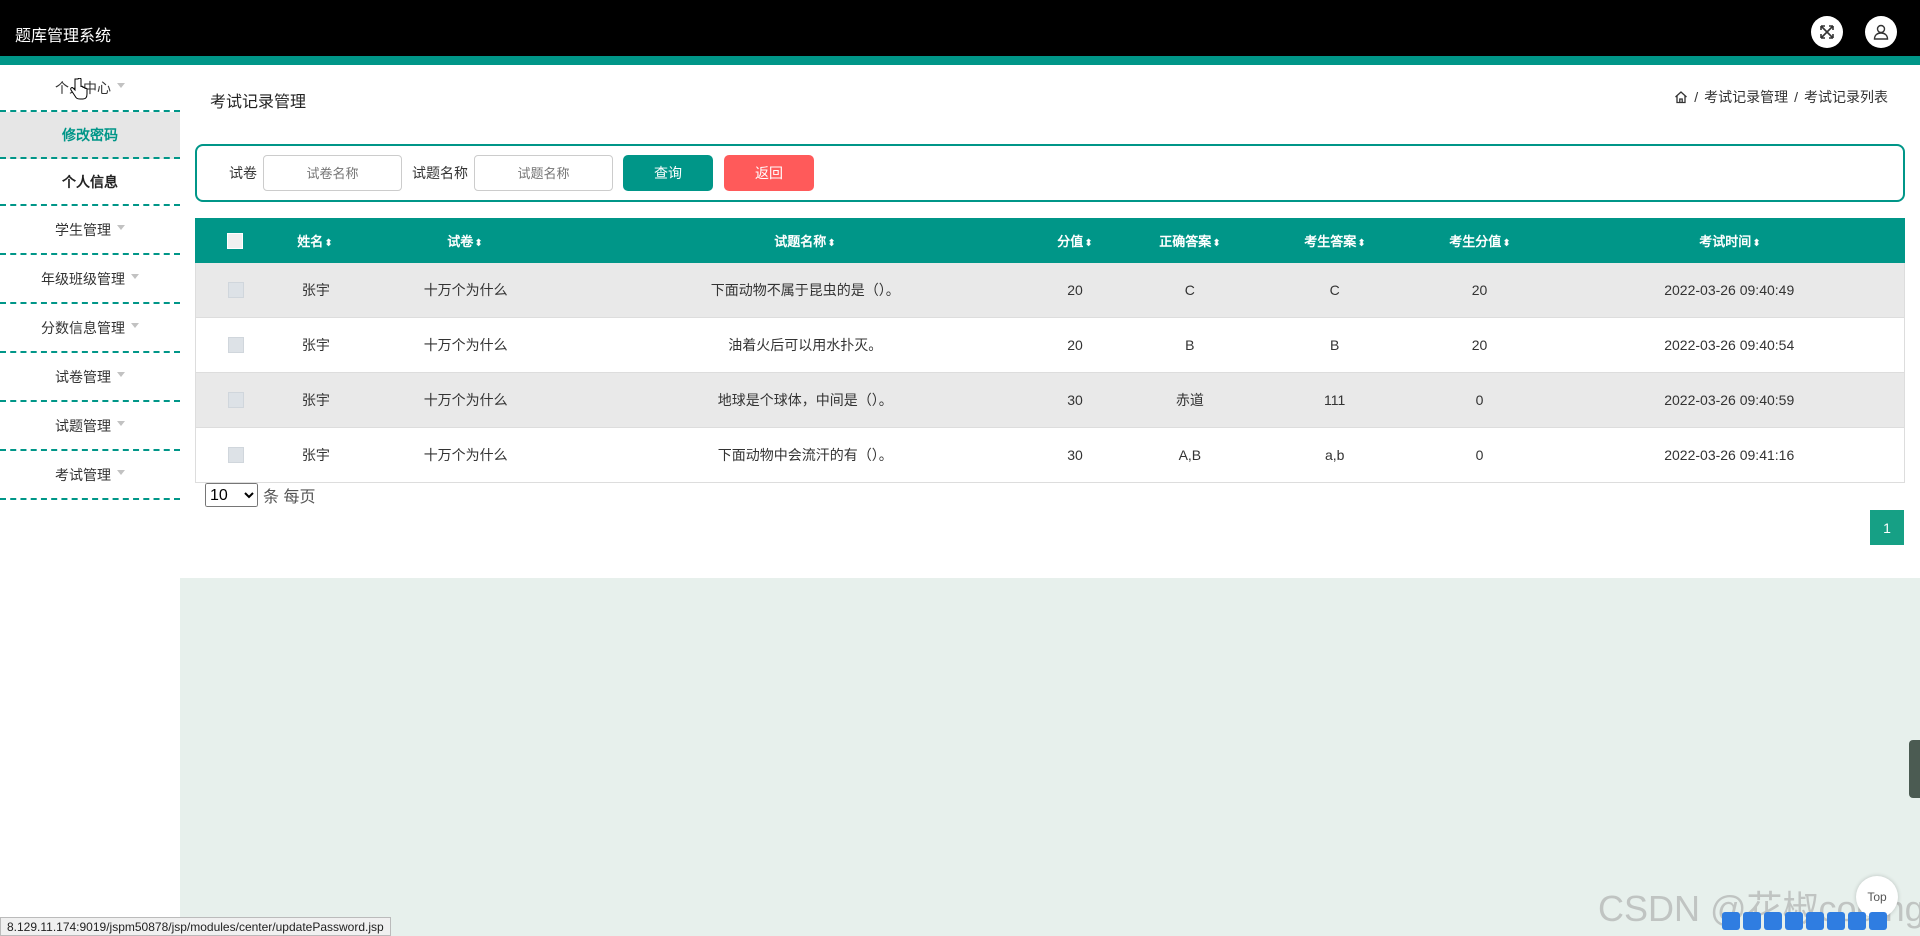 The width and height of the screenshot is (1920, 936). Describe the element at coordinates (1846, 97) in the screenshot. I see `breadcrumb-item: 考试记录列表` at that location.